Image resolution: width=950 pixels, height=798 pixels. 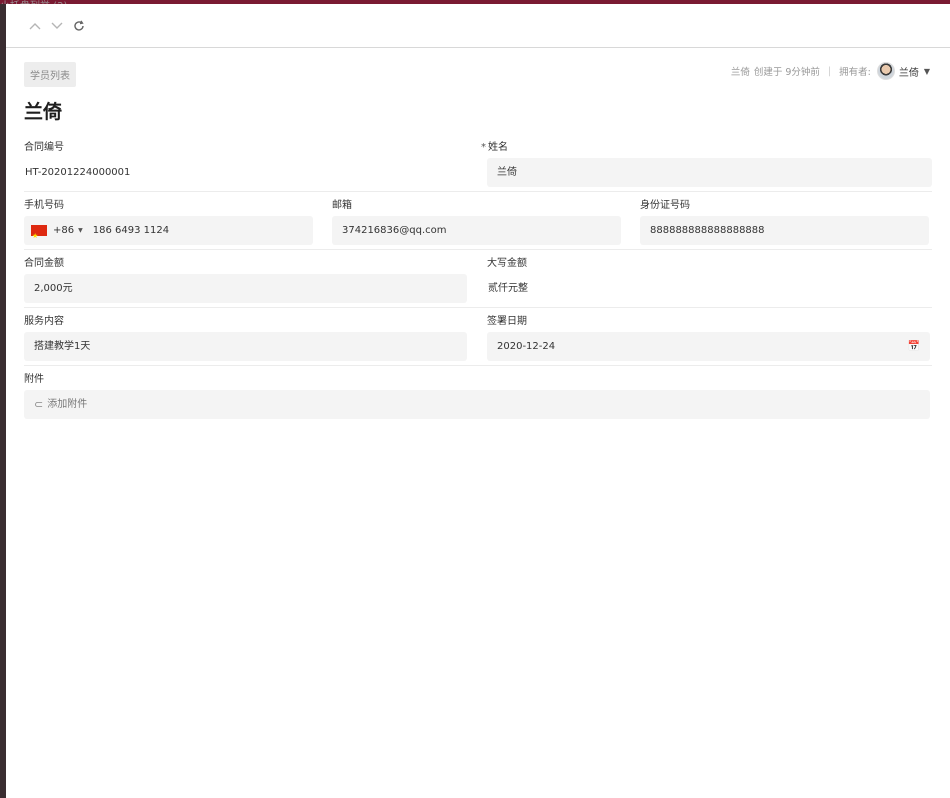 I want to click on field-service: 服务内容 搭建教学1天, so click(x=245, y=336).